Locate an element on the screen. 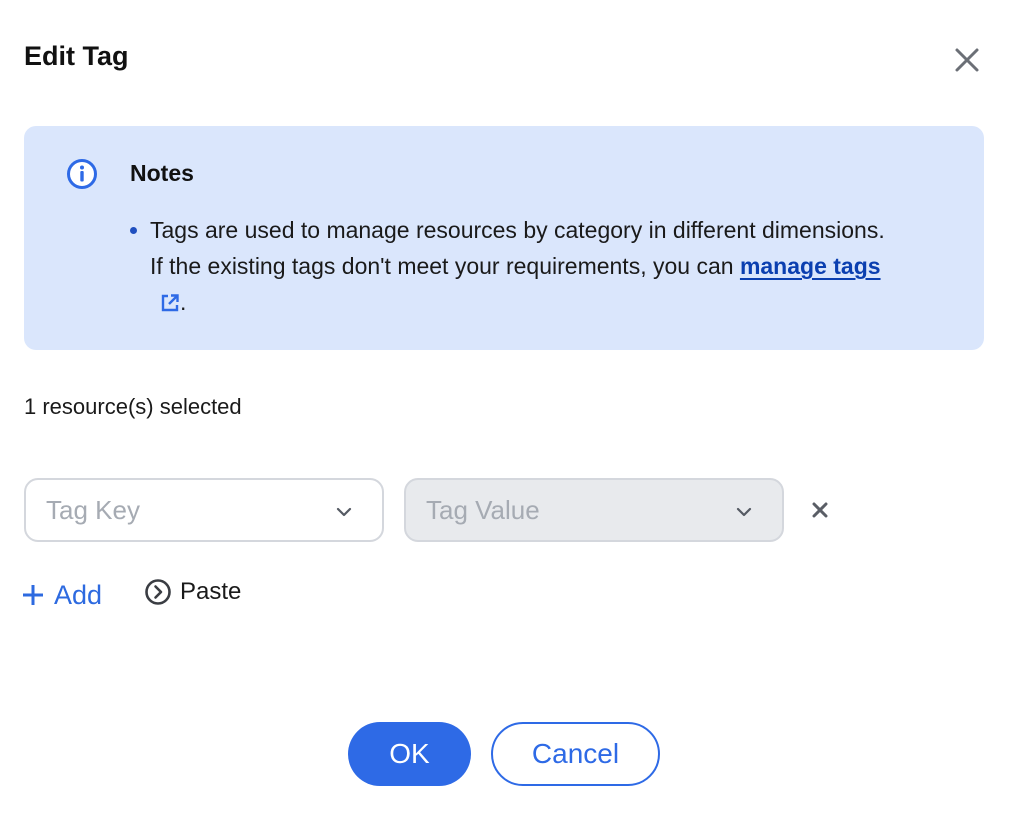 This screenshot has height=826, width=1014. paste-label: Paste is located at coordinates (211, 591).